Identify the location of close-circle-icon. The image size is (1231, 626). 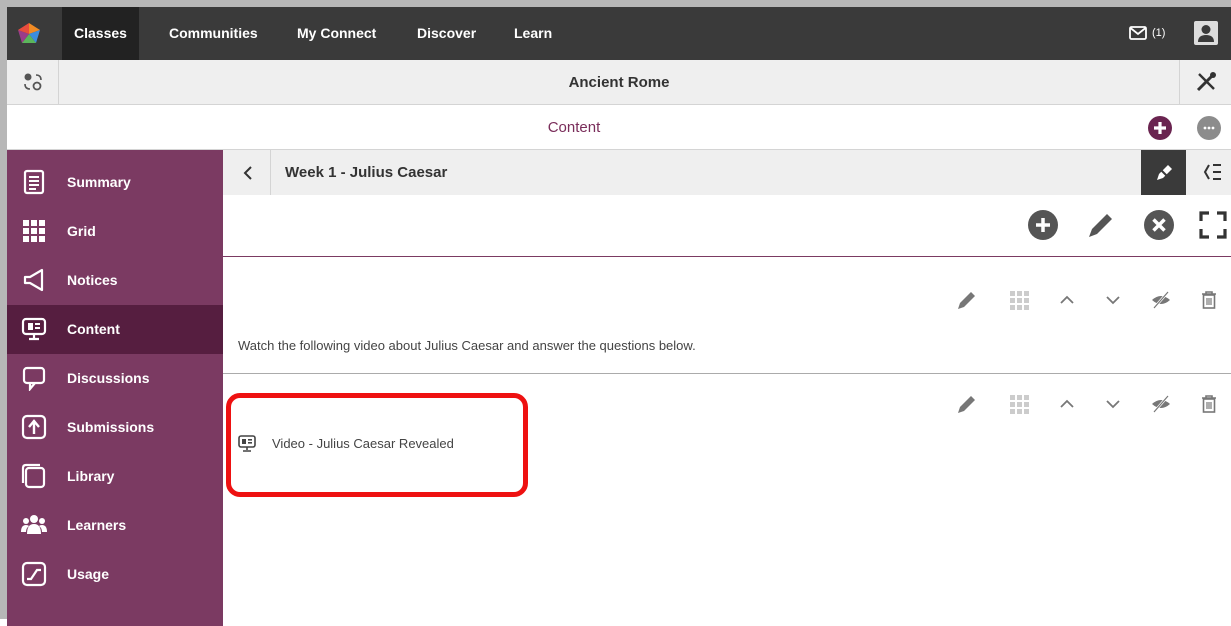
(1159, 225).